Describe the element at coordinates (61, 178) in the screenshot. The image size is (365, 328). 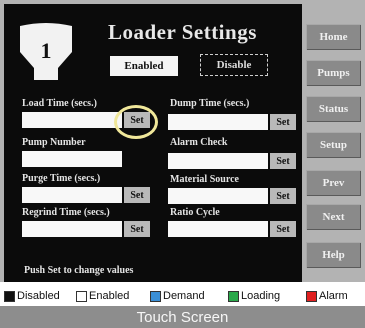
I see `purge-time-label: Purge Time (secs.)` at that location.